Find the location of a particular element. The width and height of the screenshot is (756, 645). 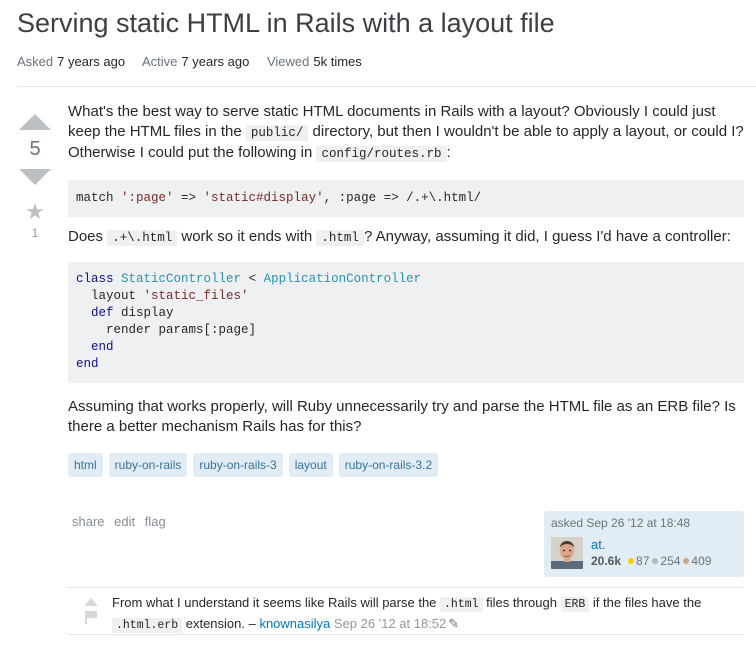

code-text: layout is located at coordinates (110, 296).